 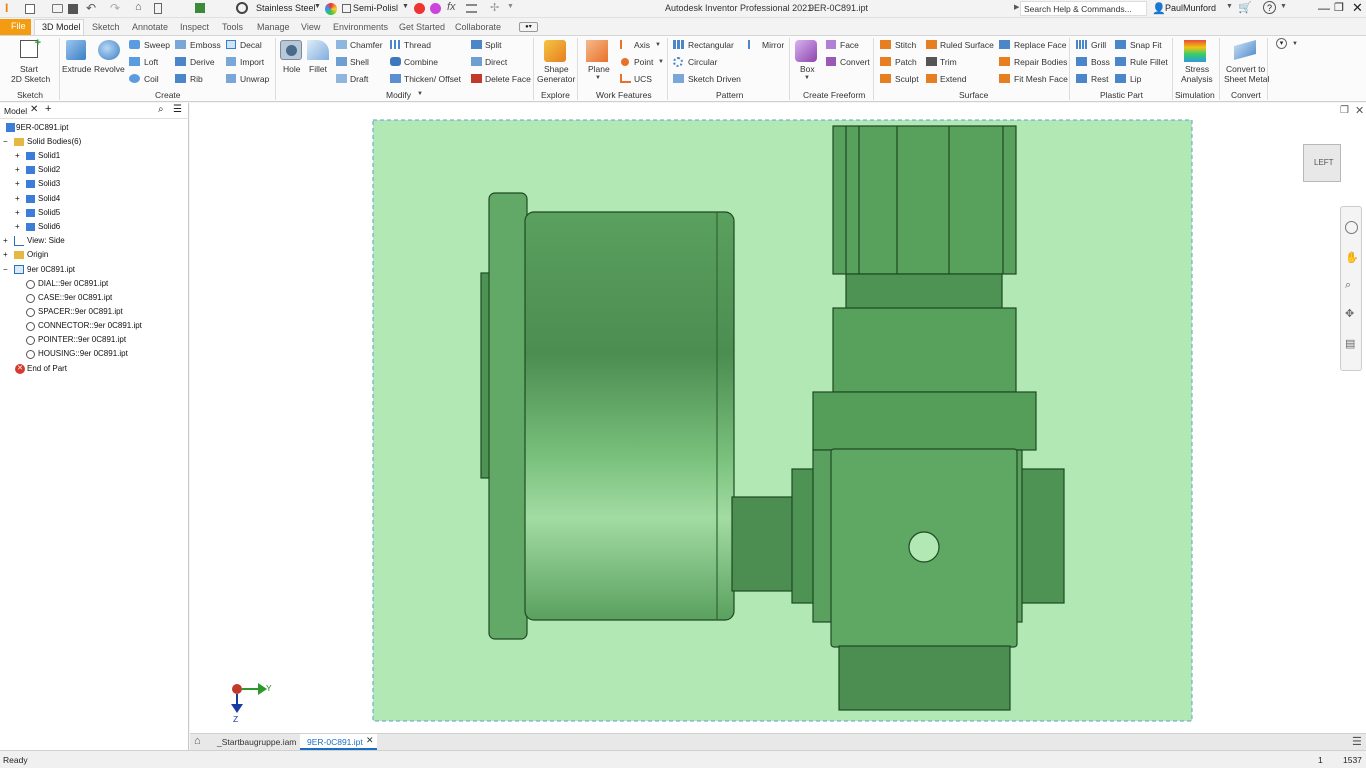 I want to click on tab-view: View, so click(x=310, y=27).